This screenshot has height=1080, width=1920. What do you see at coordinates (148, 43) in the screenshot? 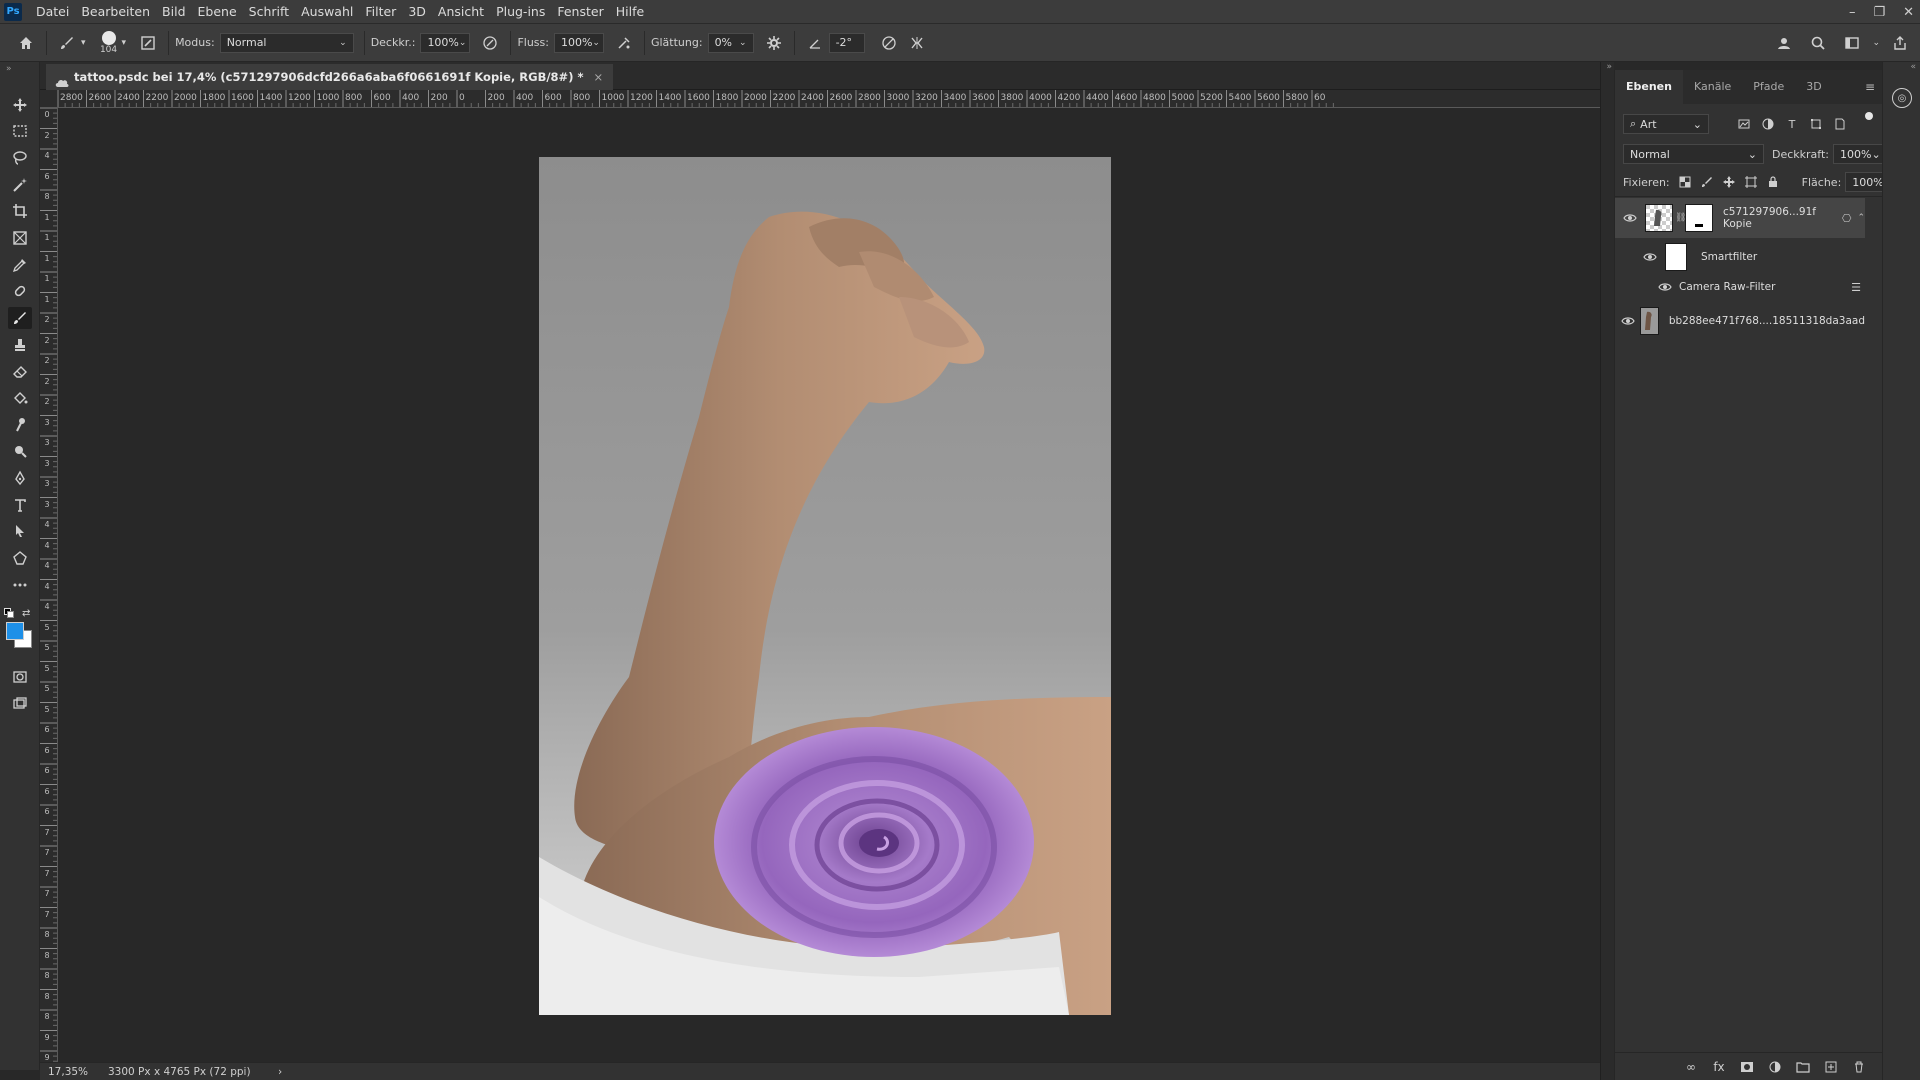
I see `brush-settings-panel-icon` at bounding box center [148, 43].